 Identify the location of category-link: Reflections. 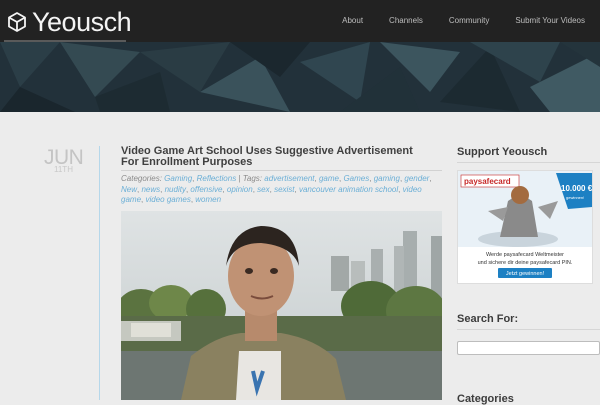
(217, 178).